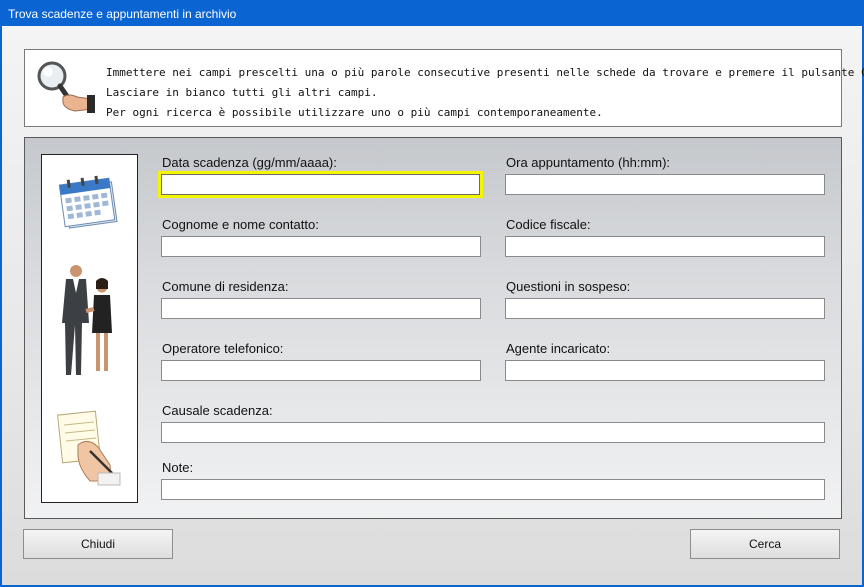  I want to click on search-button: Cerca, so click(765, 544).